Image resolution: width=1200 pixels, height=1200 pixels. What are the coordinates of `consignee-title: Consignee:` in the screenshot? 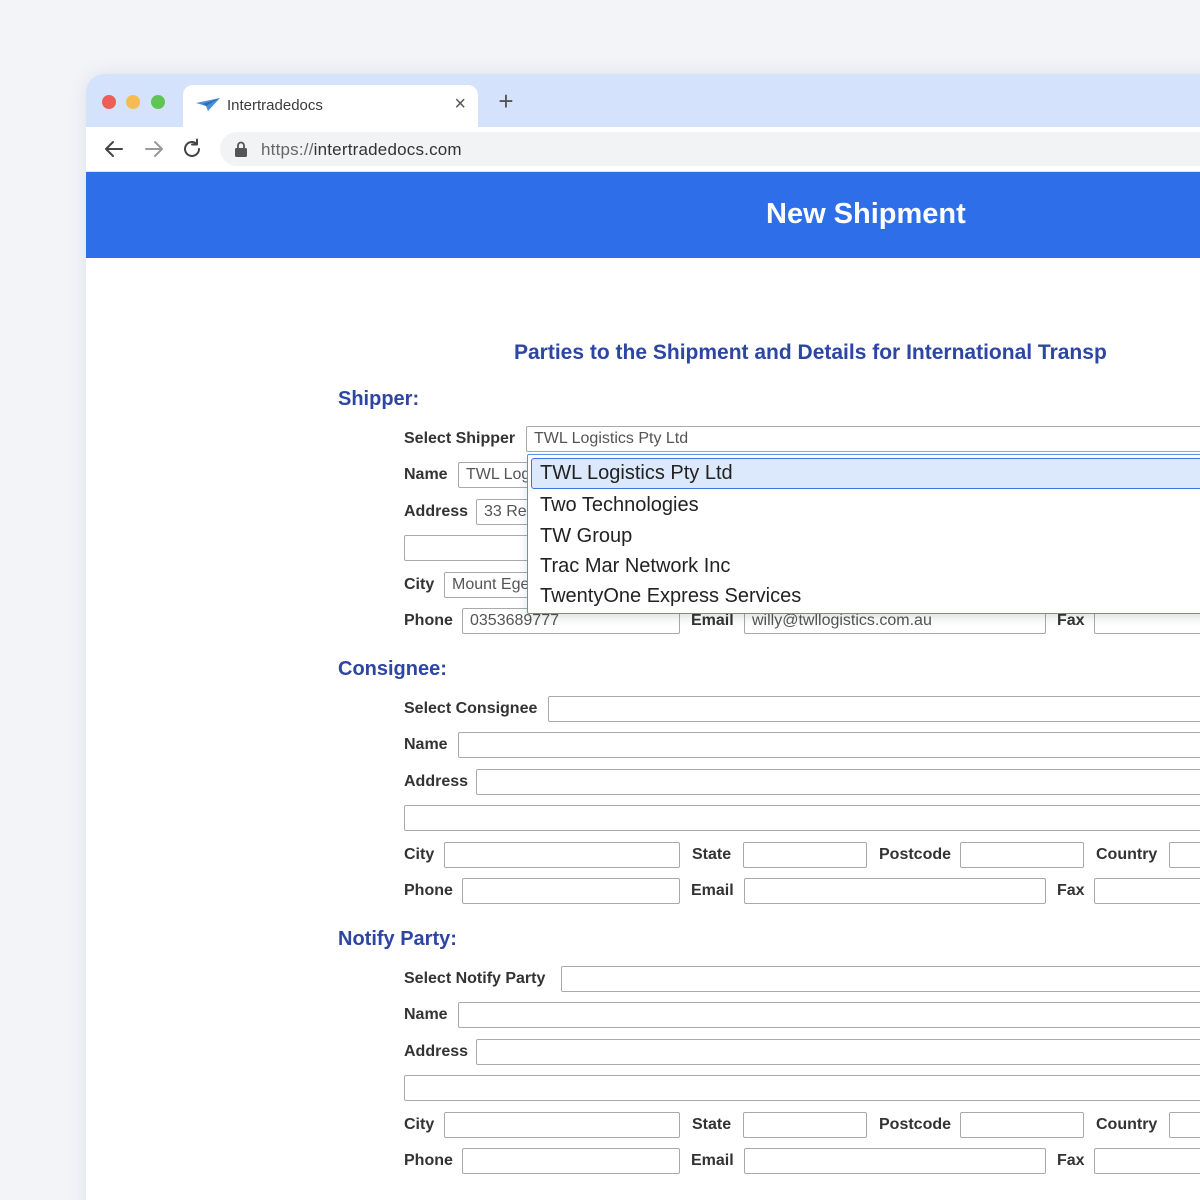 It's located at (392, 669).